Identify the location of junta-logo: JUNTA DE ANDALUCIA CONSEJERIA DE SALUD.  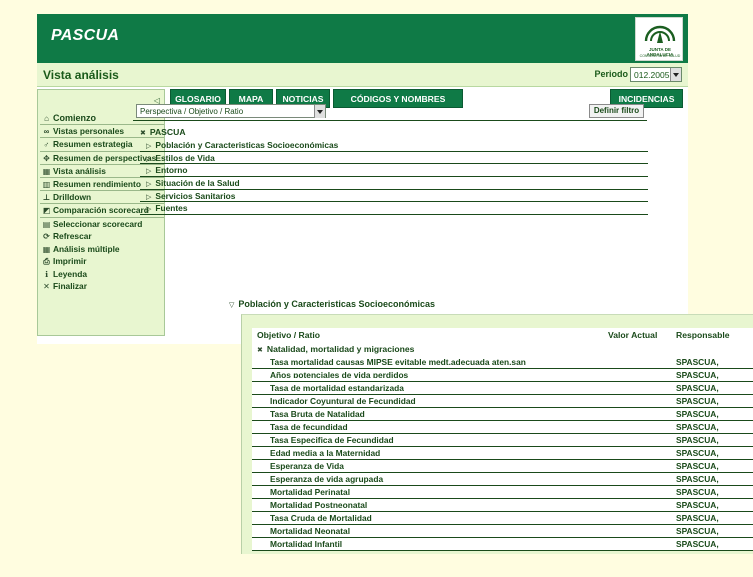
(659, 39).